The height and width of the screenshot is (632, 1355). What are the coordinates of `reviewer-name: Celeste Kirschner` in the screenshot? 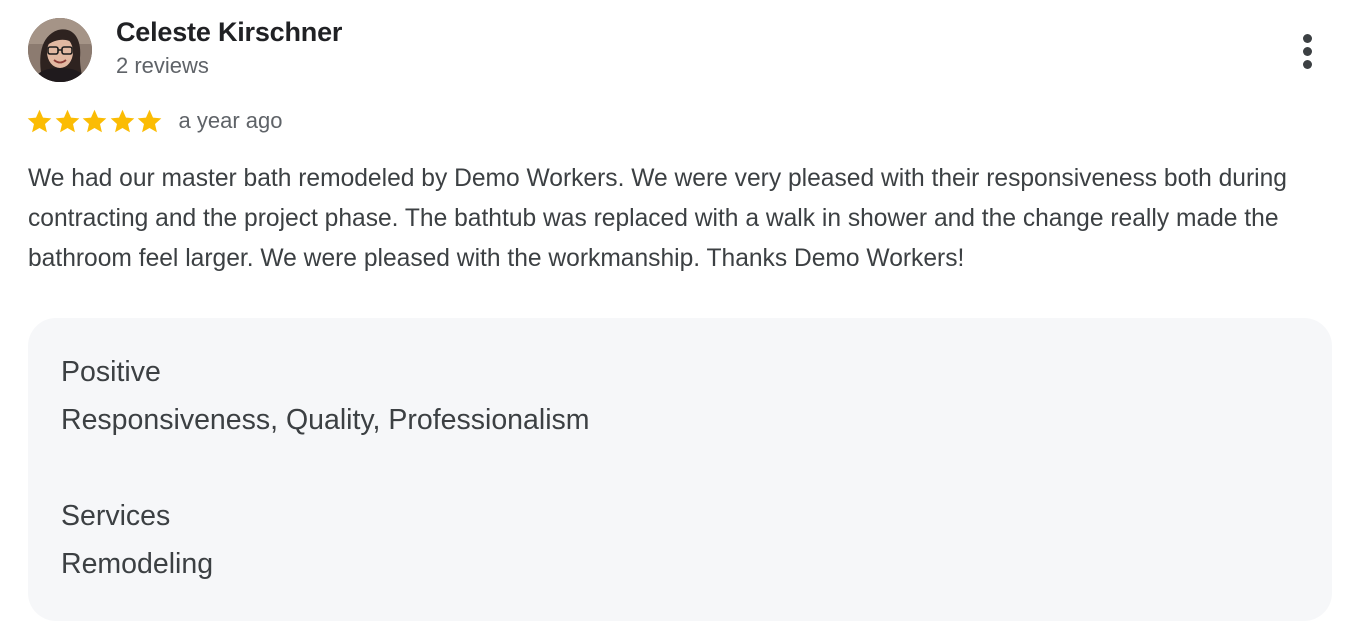 It's located at (229, 32).